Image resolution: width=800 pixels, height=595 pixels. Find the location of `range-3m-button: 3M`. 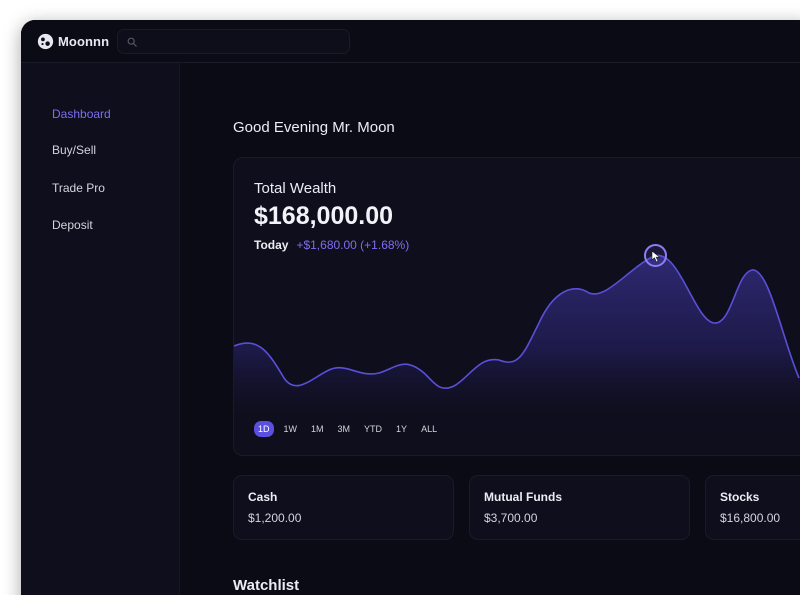

range-3m-button: 3M is located at coordinates (344, 429).